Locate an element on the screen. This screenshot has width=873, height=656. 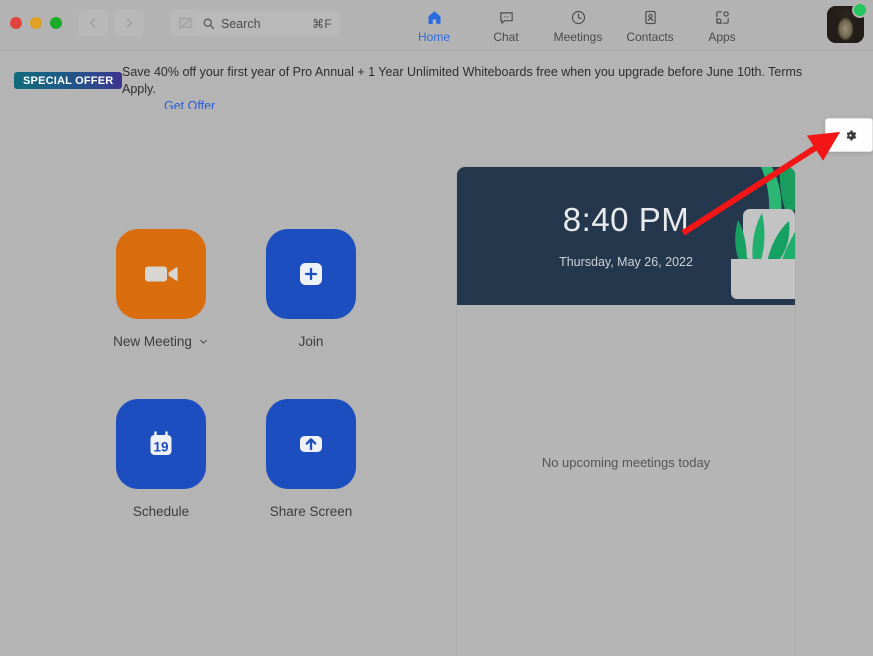
tab-contacts: Contacts is located at coordinates (650, 24).